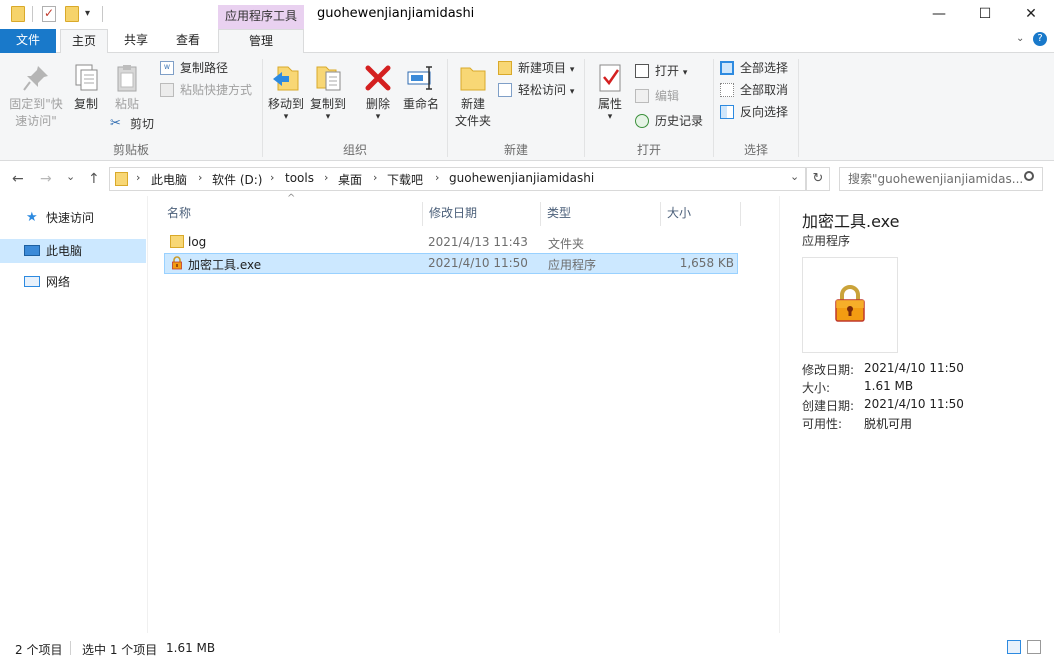  Describe the element at coordinates (328, 78) in the screenshot. I see `copy-to-icon` at that location.